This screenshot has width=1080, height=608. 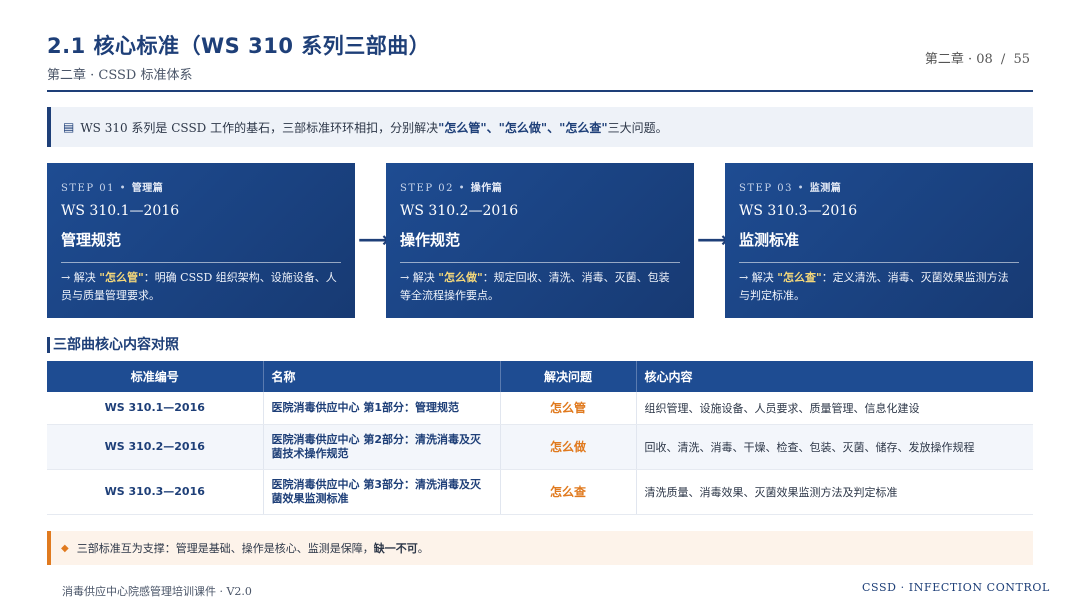 What do you see at coordinates (155, 492) in the screenshot?
I see `cell-code: WS 310.3—2016` at bounding box center [155, 492].